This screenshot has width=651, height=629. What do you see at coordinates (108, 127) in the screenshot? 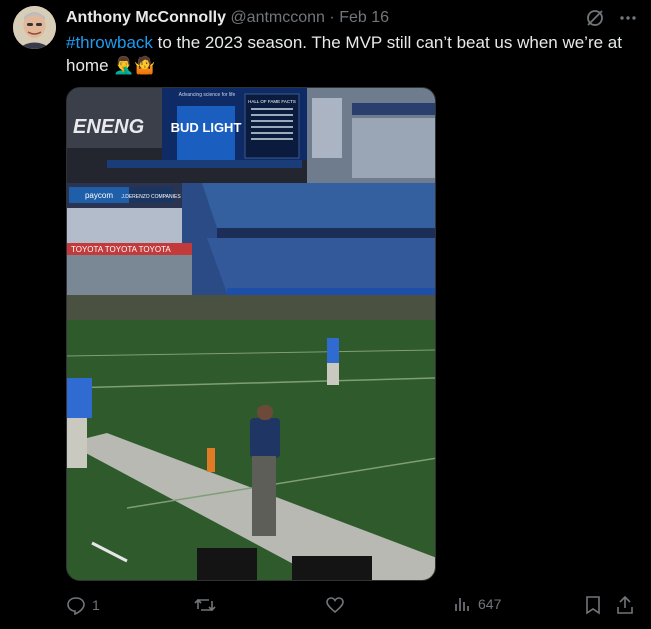
I see `svg-text: ENENG` at bounding box center [108, 127].